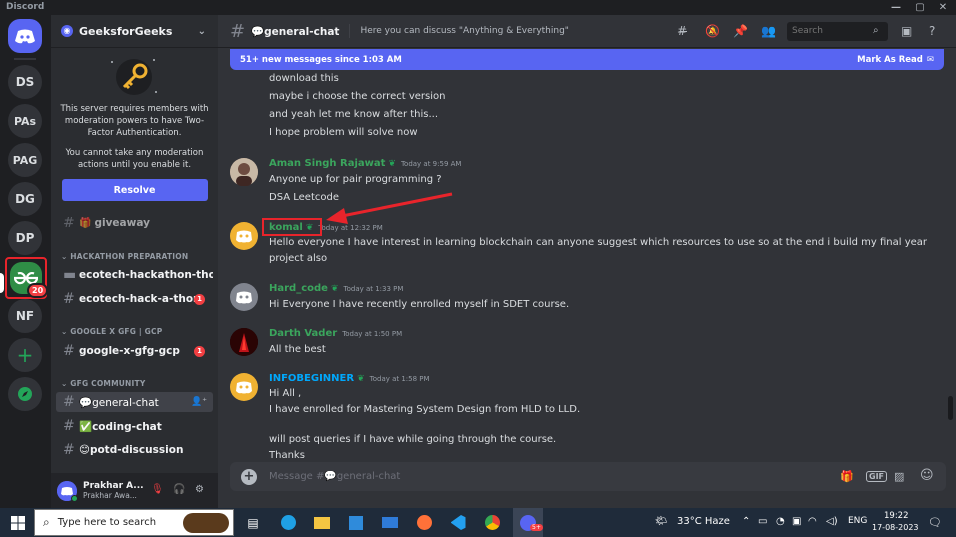 The height and width of the screenshot is (537, 956). I want to click on channel-giveaway: # 🎁 giveaway, so click(134, 223).